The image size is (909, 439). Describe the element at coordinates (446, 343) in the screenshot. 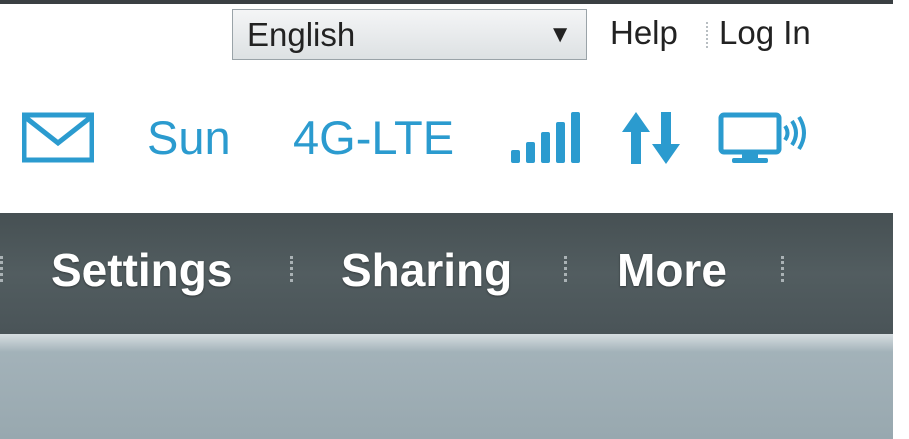

I see `content-shade` at that location.